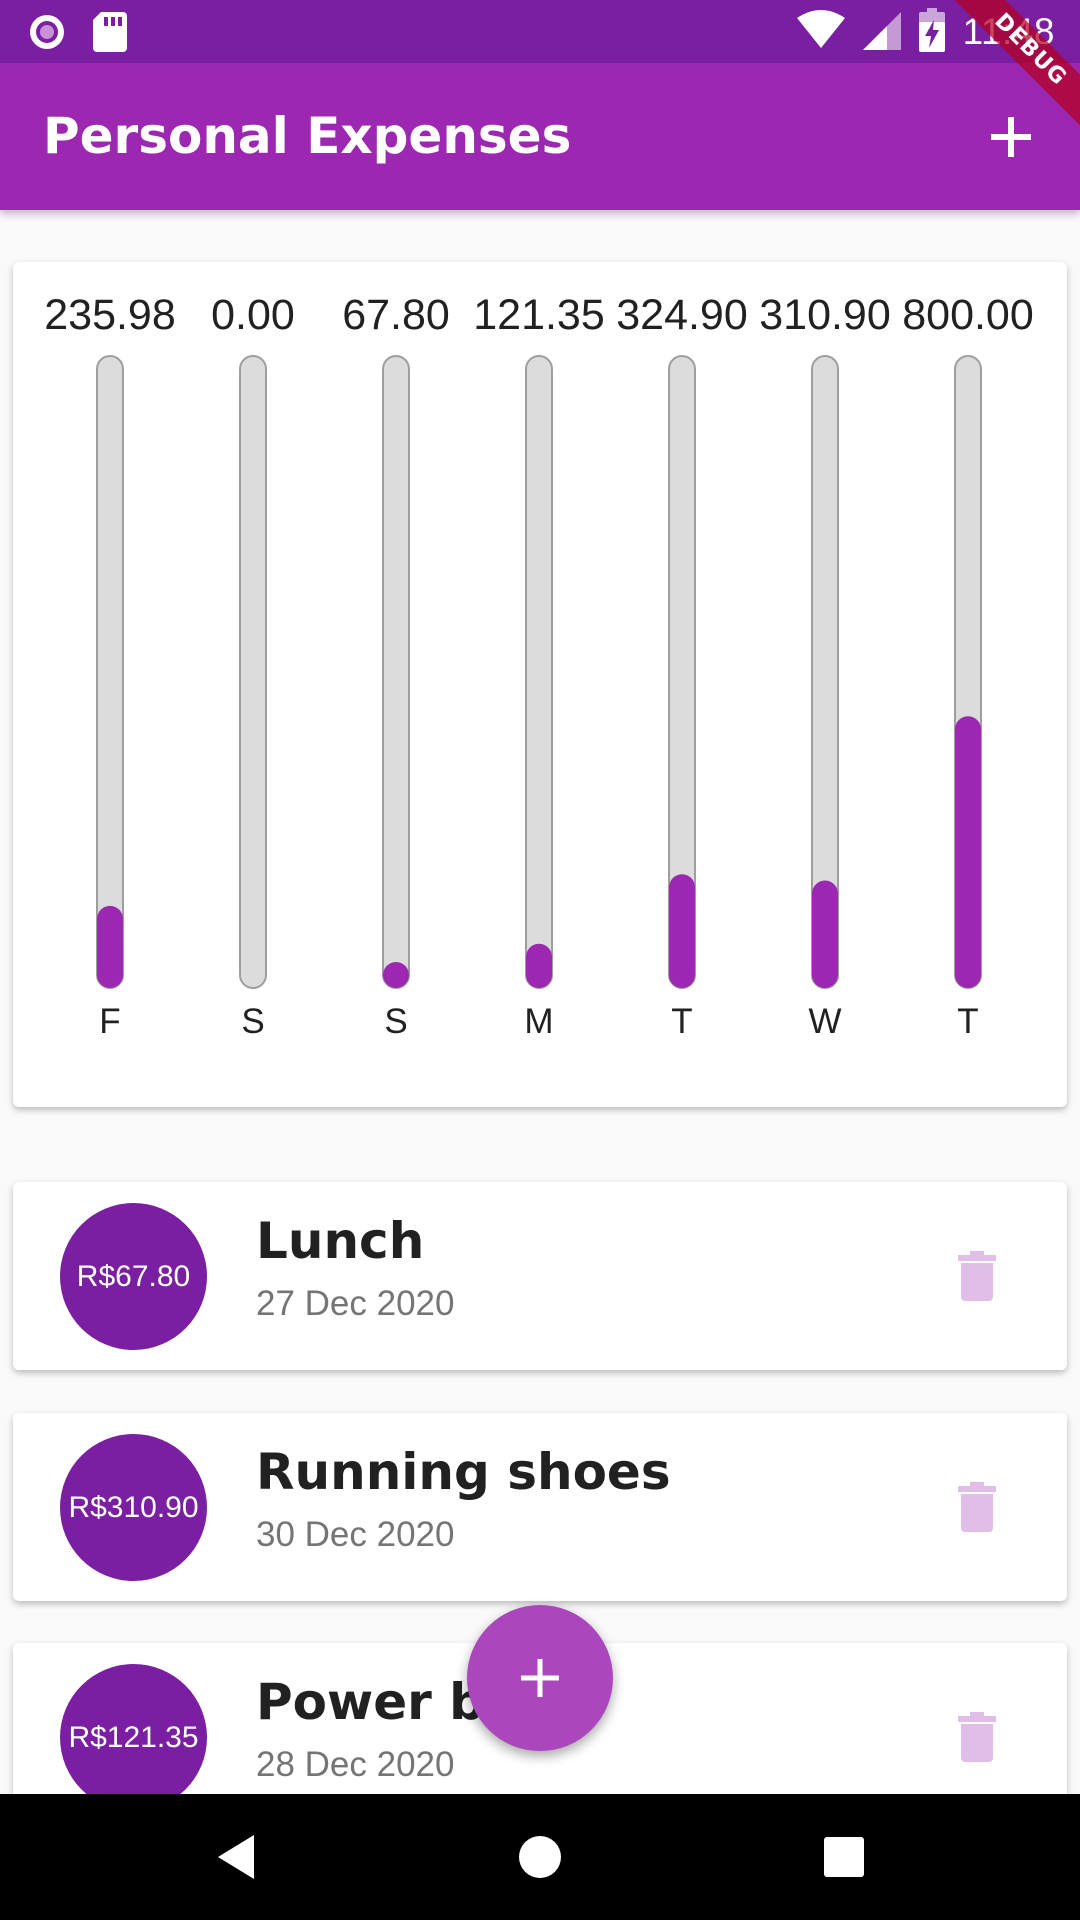 Image resolution: width=1080 pixels, height=1920 pixels. What do you see at coordinates (538, 1021) in the screenshot?
I see `bar-day-label: M` at bounding box center [538, 1021].